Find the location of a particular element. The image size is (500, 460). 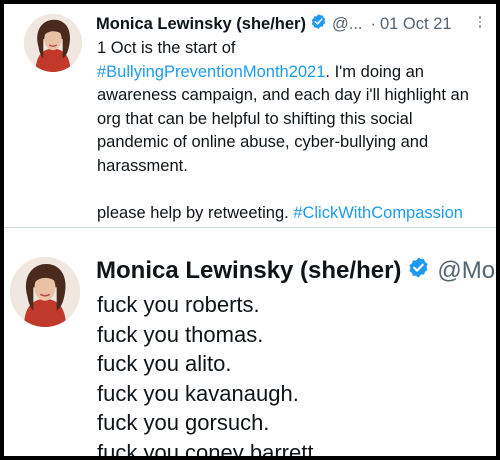

divider is located at coordinates (250, 227).